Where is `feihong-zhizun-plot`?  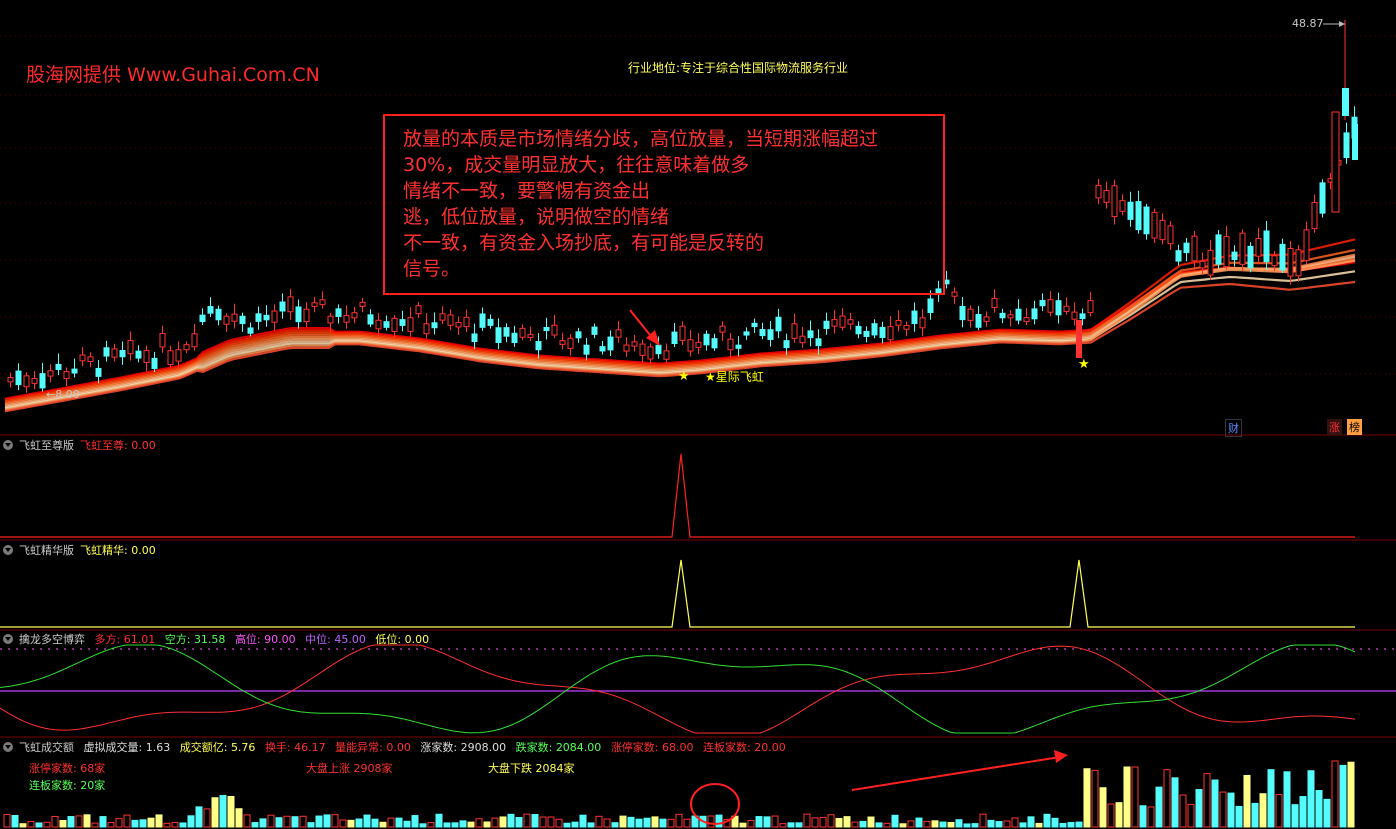 feihong-zhizun-plot is located at coordinates (677, 495).